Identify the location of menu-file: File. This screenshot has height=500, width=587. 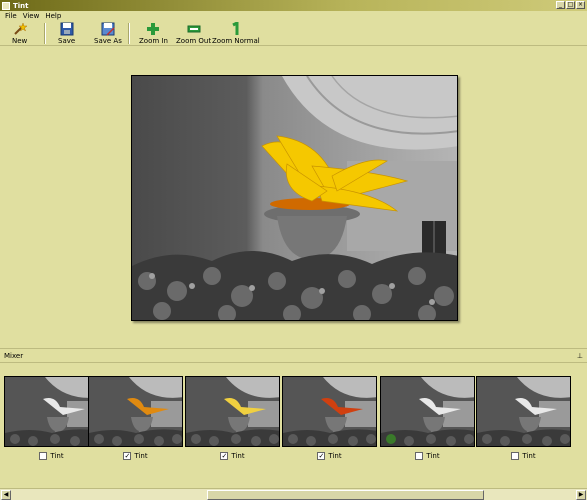
(11, 16).